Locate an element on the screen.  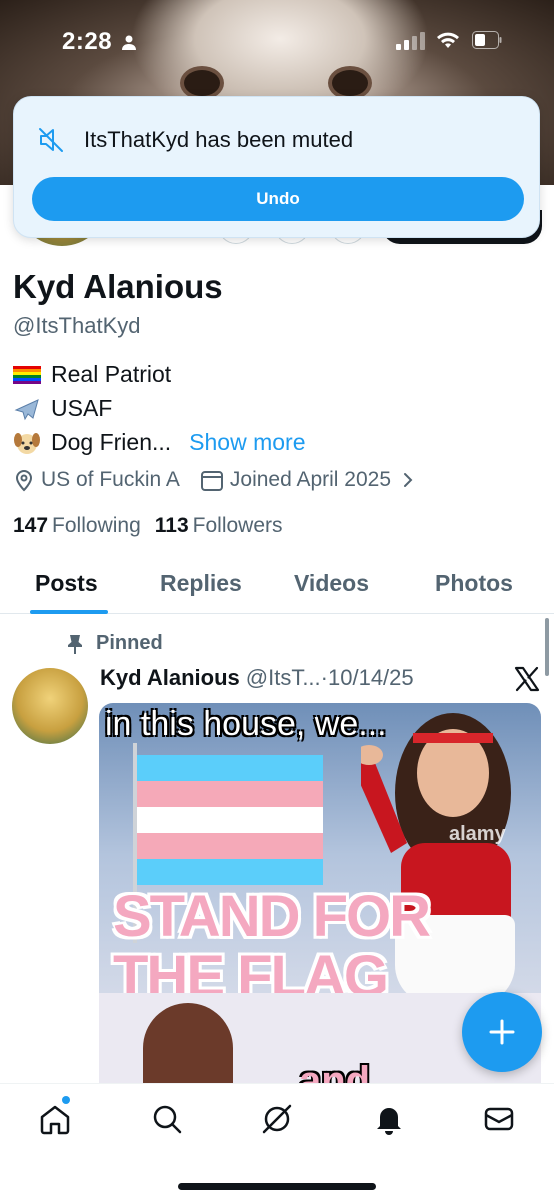
grok-icon is located at coordinates (277, 1119).